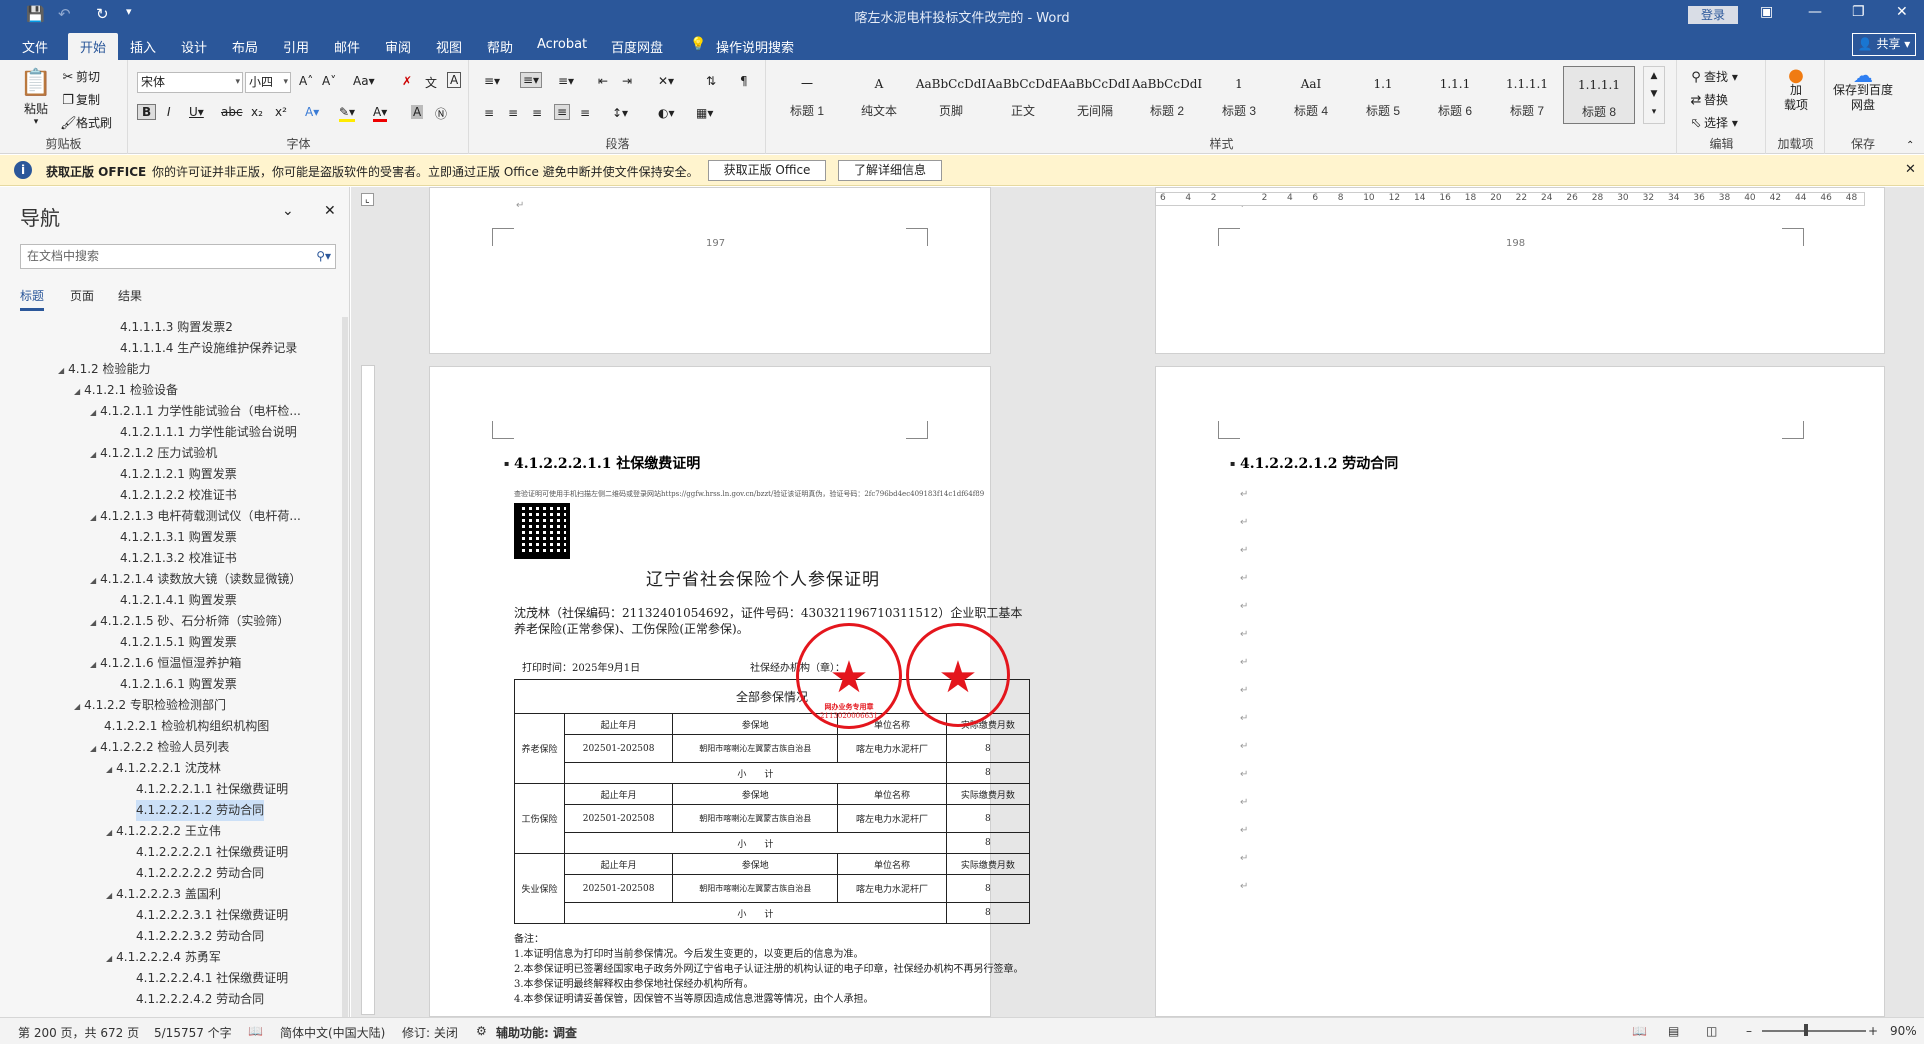  What do you see at coordinates (1711, 1031) in the screenshot?
I see `web-layout-icon: ◫` at bounding box center [1711, 1031].